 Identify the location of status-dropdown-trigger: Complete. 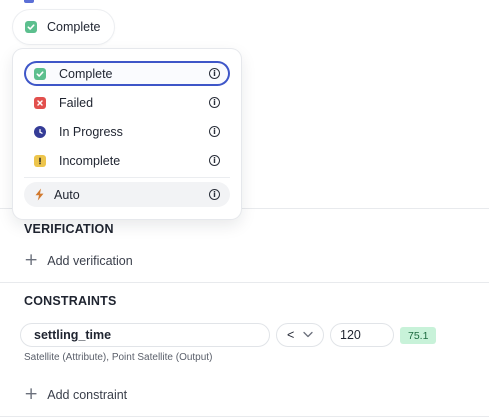
(63, 27).